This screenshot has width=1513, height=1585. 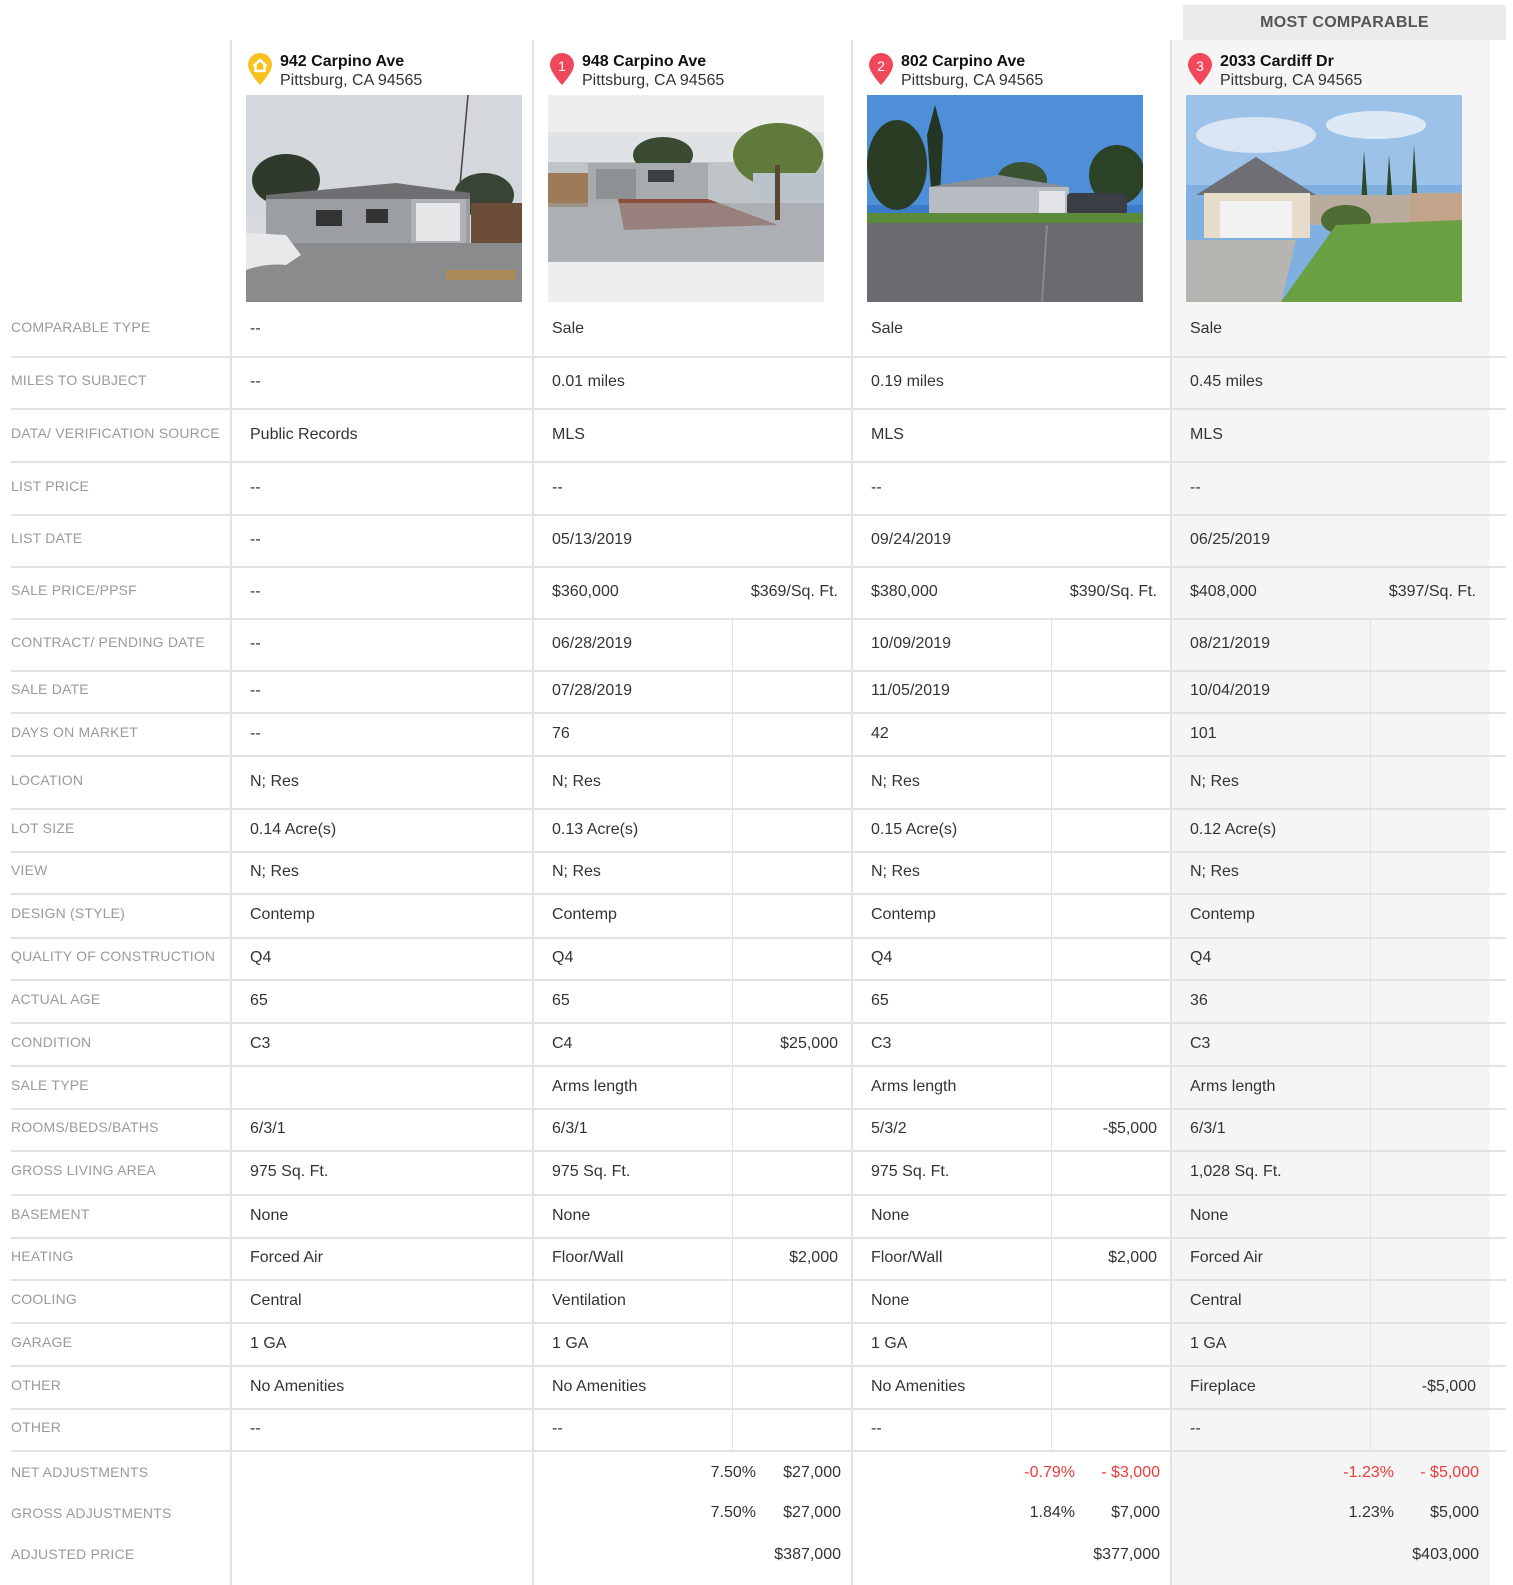 I want to click on adjusted-price: $377,000, so click(x=1126, y=1554).